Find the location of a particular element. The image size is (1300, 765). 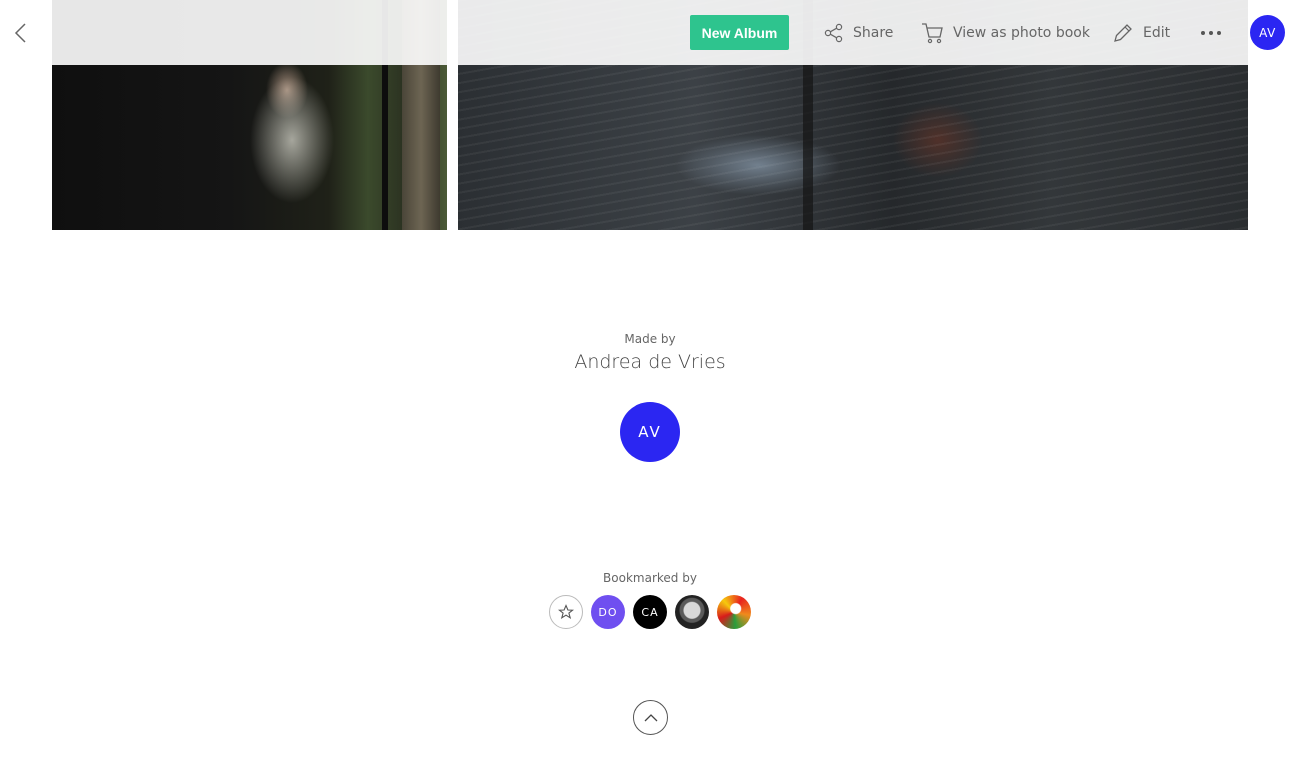

chevron-up-icon is located at coordinates (650, 717).